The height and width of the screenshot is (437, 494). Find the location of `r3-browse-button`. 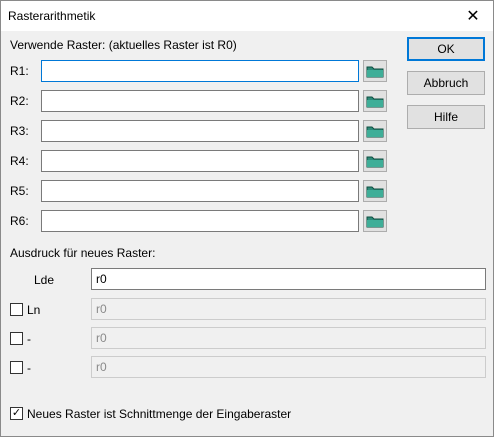

r3-browse-button is located at coordinates (375, 131).